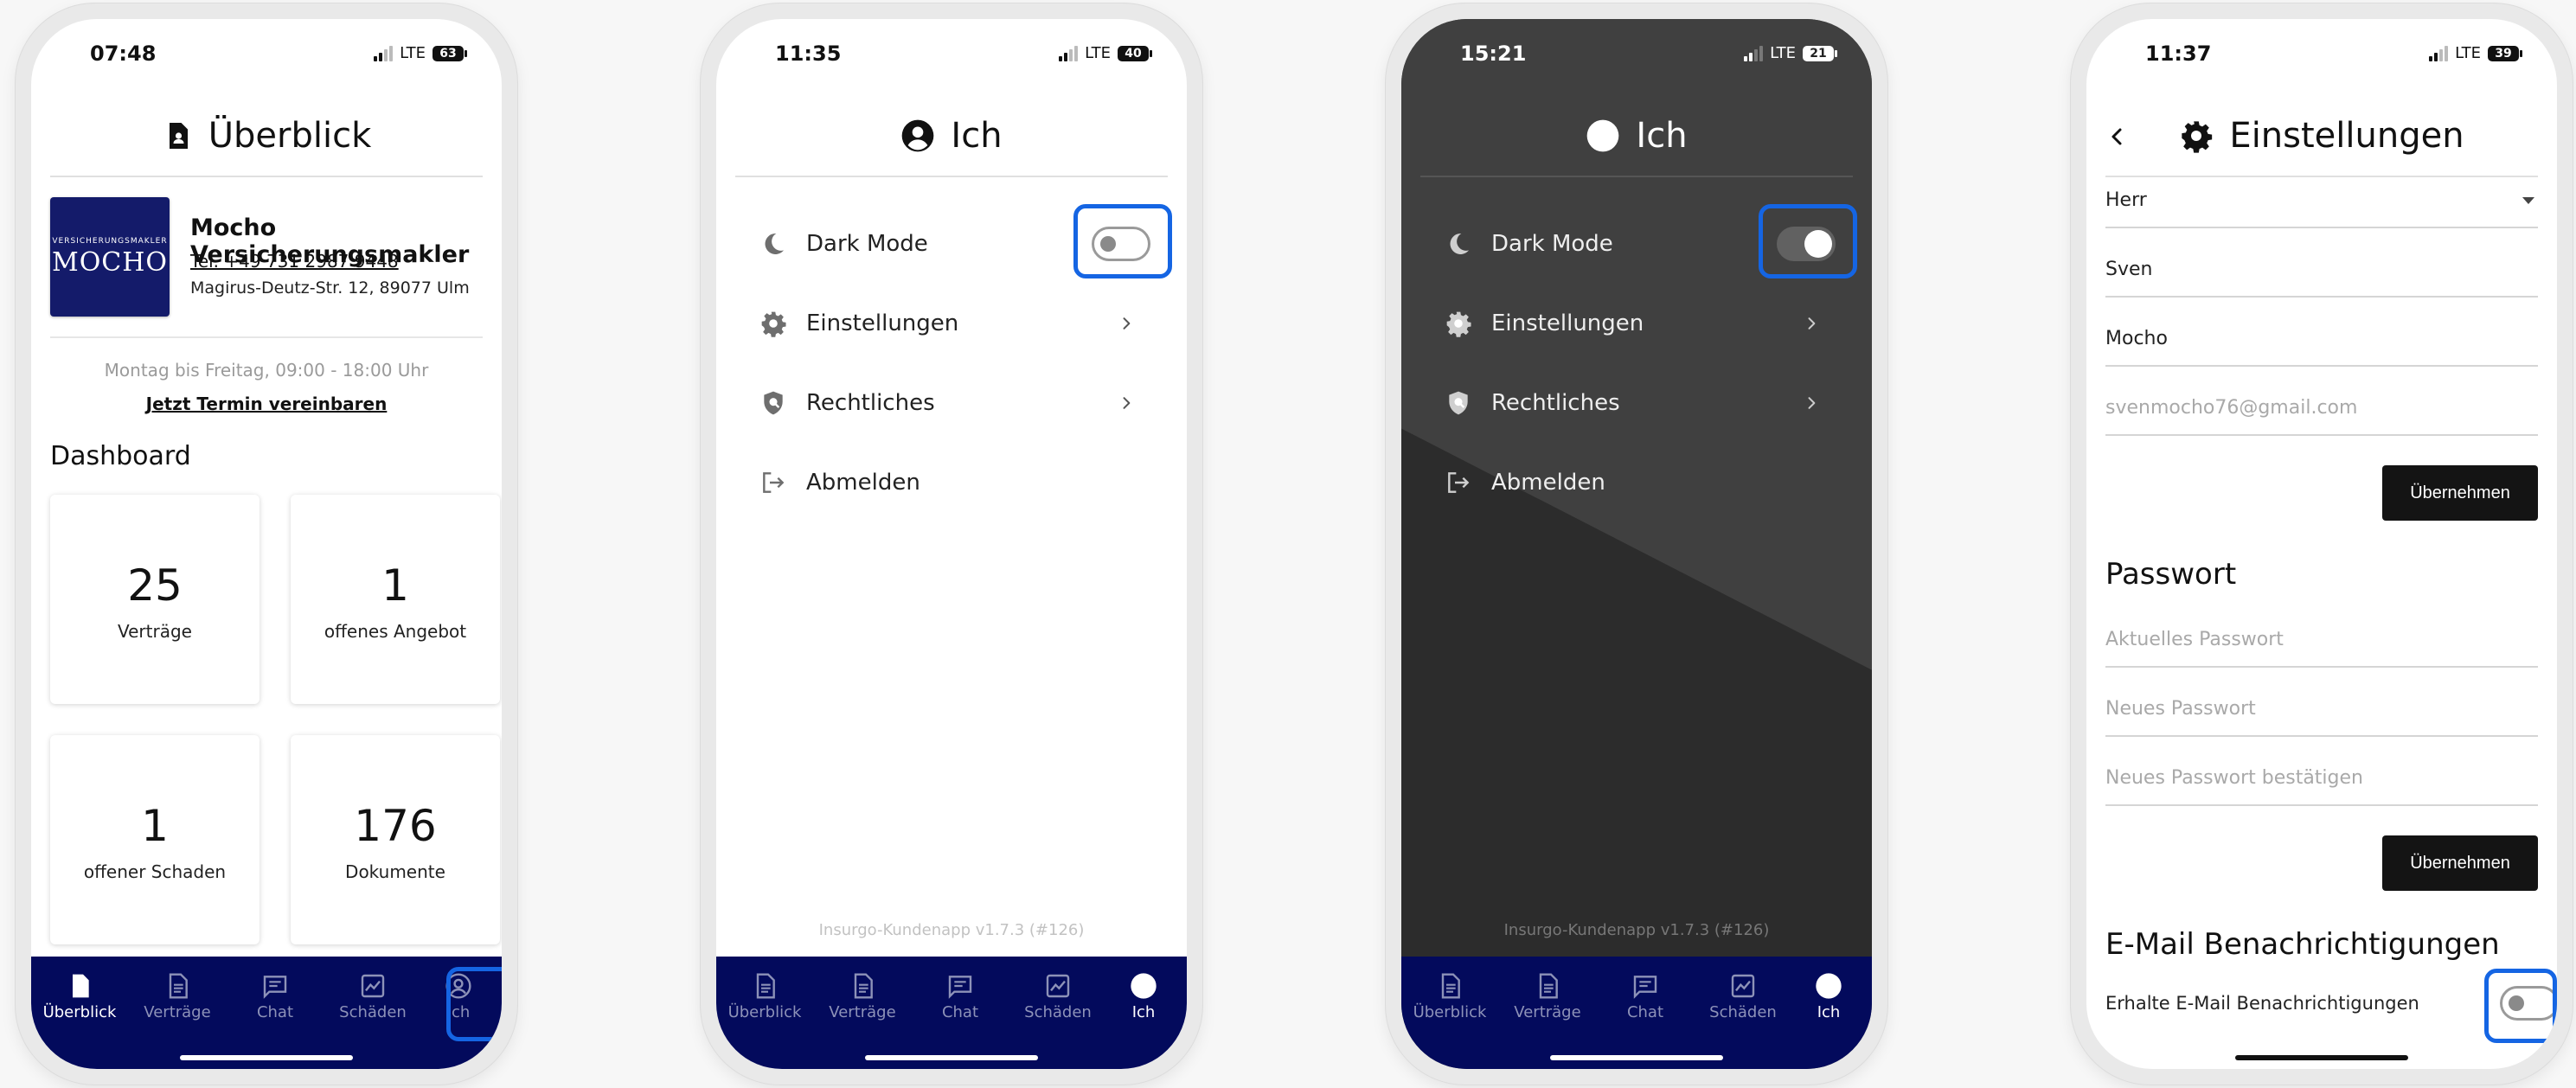  I want to click on notifications-label: Erhalte E-Mail Benachrichtigungen, so click(2262, 1003).